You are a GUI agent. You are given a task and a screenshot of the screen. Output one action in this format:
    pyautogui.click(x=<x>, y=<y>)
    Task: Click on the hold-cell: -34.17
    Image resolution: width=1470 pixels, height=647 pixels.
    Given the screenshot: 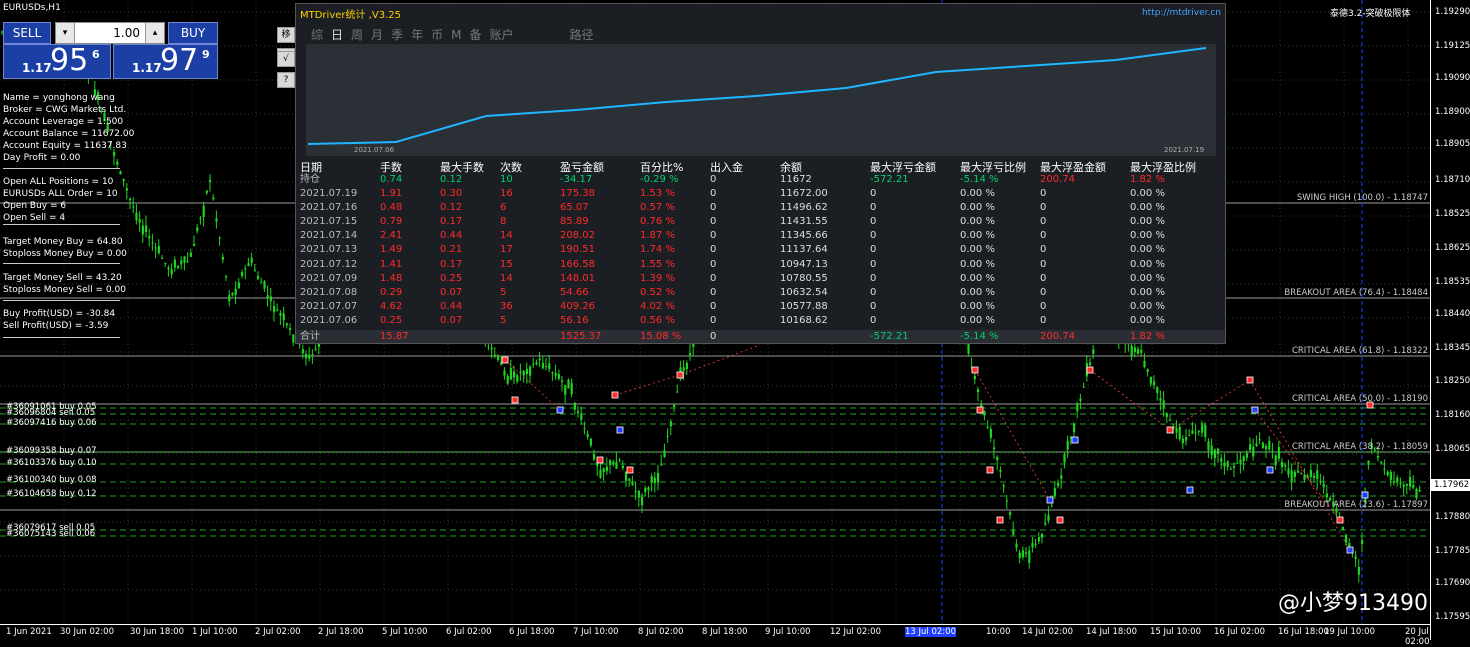 What is the action you would take?
    pyautogui.click(x=576, y=179)
    